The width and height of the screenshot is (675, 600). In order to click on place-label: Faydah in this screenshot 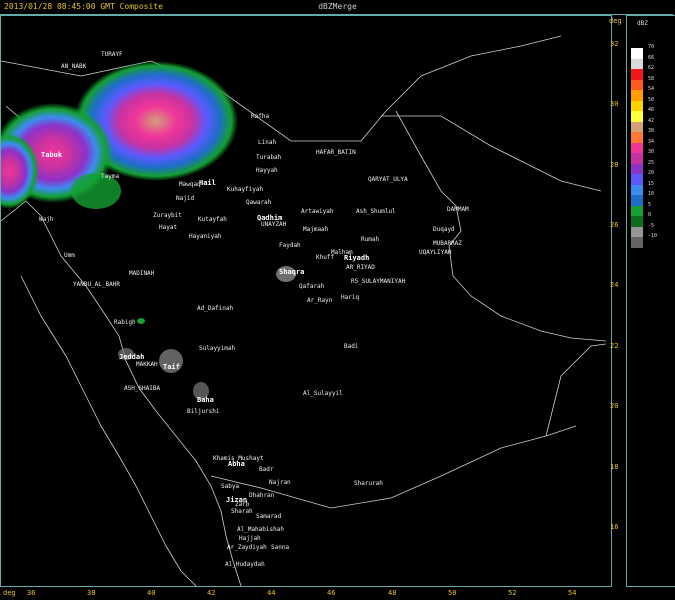, I will do `click(290, 245)`.